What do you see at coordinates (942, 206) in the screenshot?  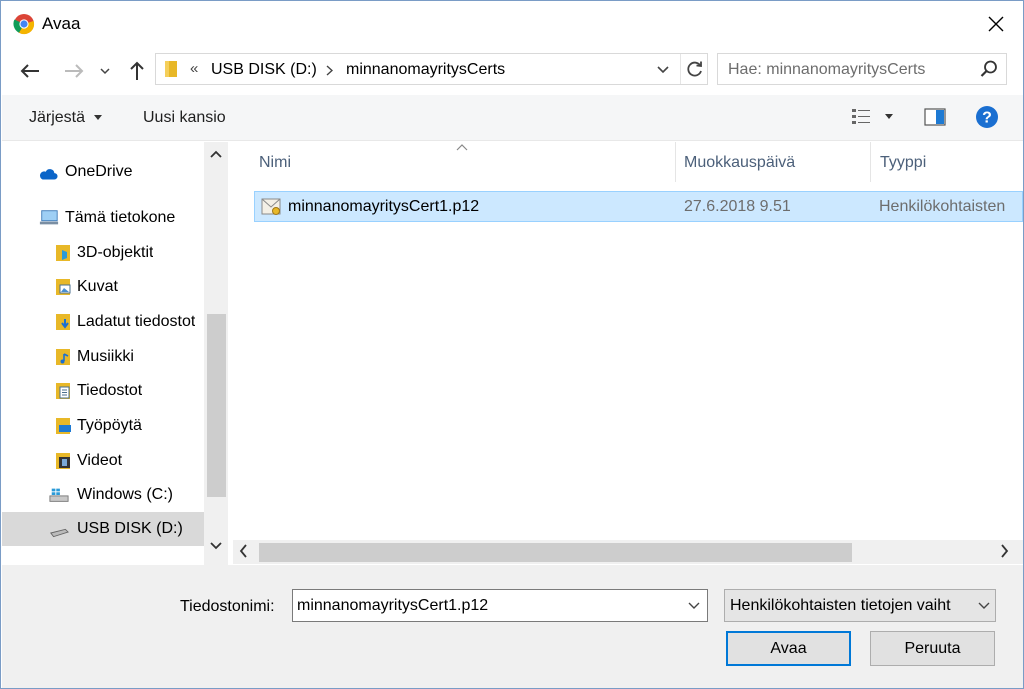 I see `file-type: Henkilökohtaisten` at bounding box center [942, 206].